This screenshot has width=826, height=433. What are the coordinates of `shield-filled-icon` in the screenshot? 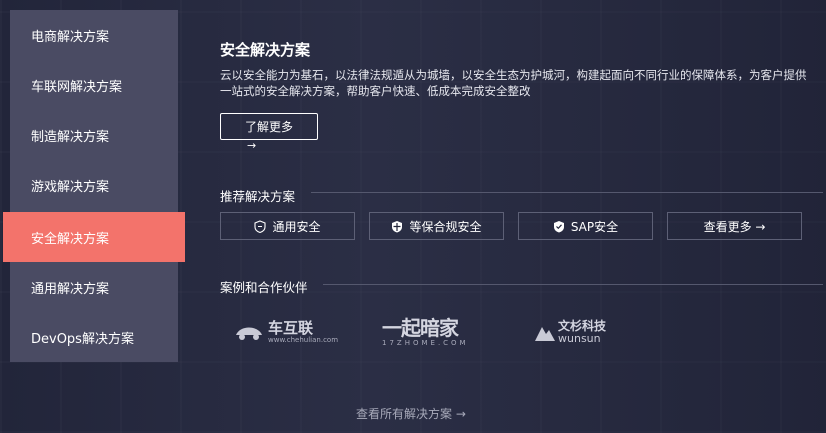 It's located at (559, 226).